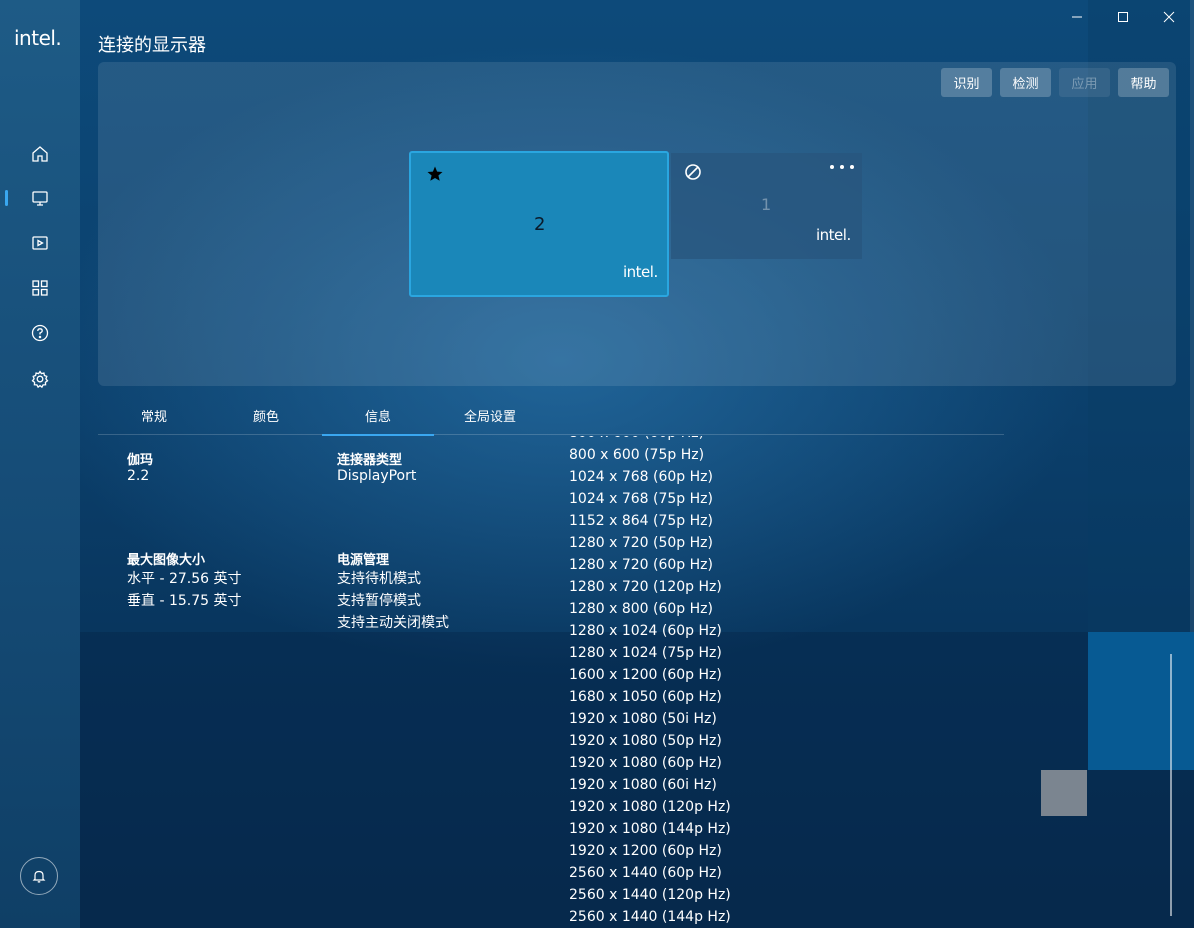 The width and height of the screenshot is (1194, 928). I want to click on mode-list-item: 2560 x 1440 (144p Hz), so click(650, 917).